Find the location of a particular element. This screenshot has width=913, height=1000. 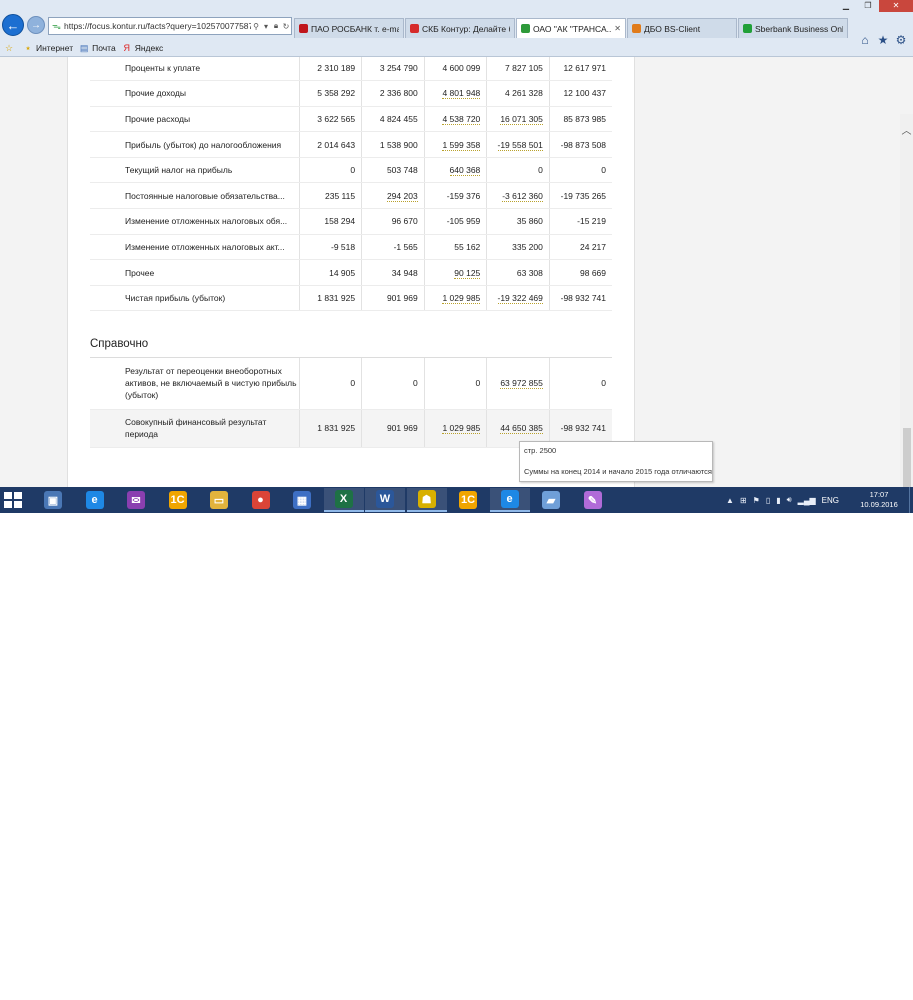

browser-tab: ДБО BS-Client is located at coordinates (682, 28).